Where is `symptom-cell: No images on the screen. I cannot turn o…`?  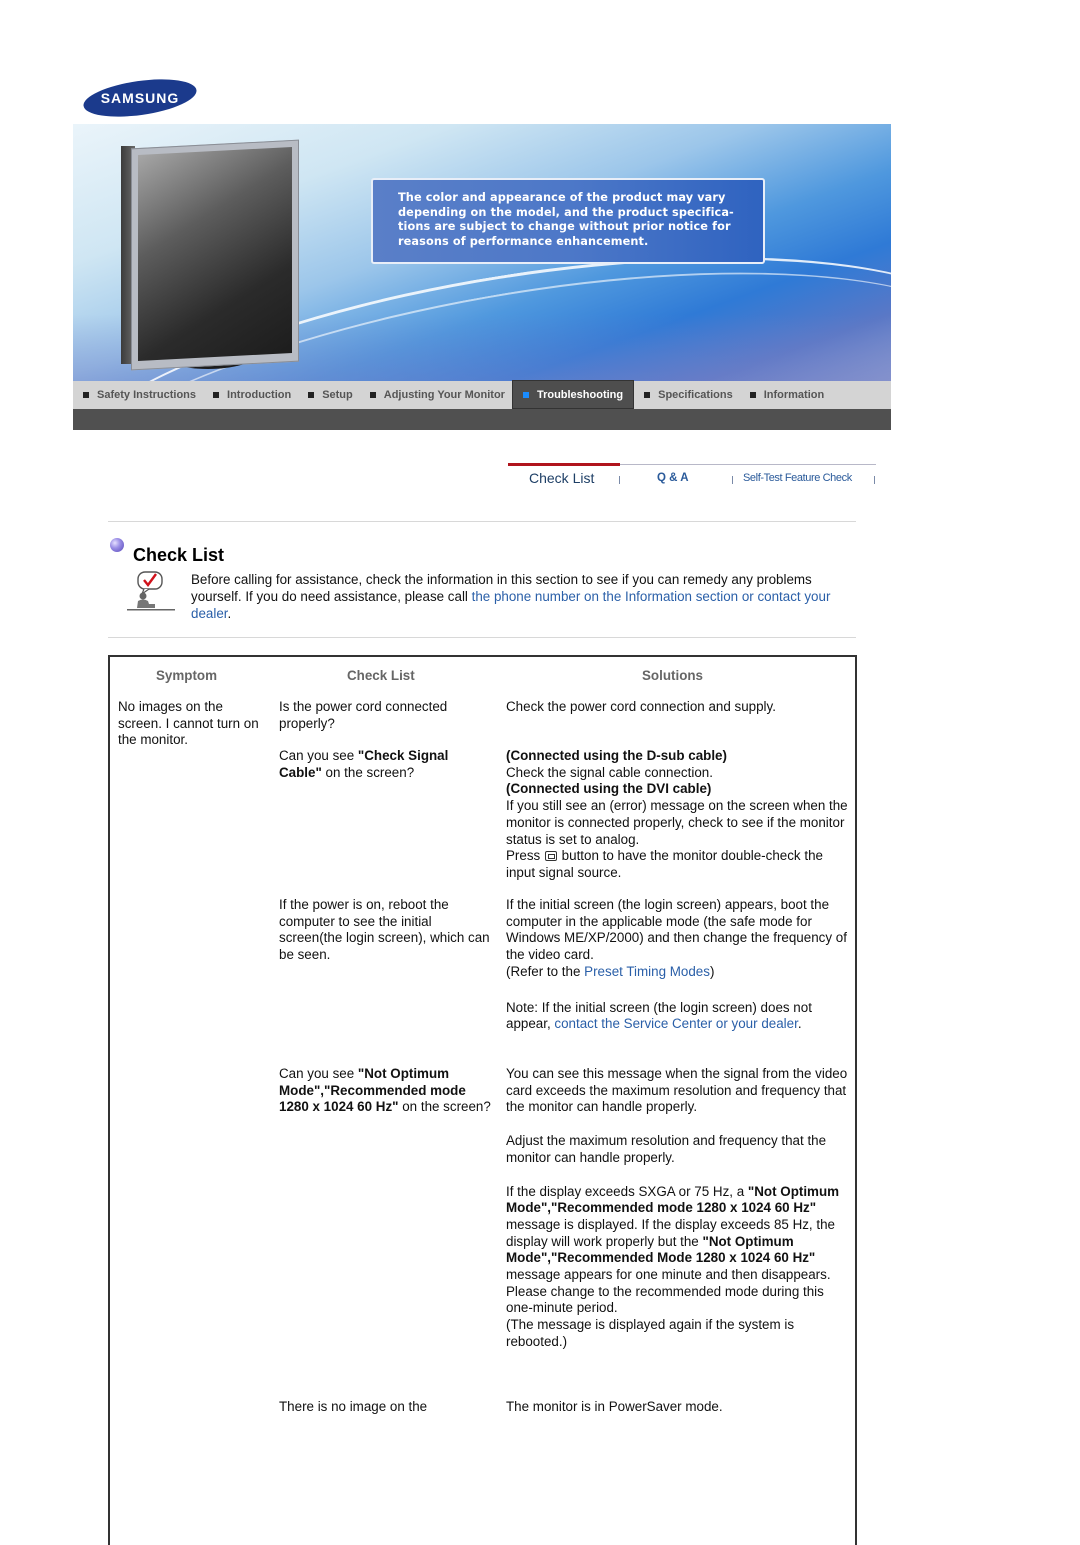
symptom-cell: No images on the screen. I cannot turn o… is located at coordinates (188, 723).